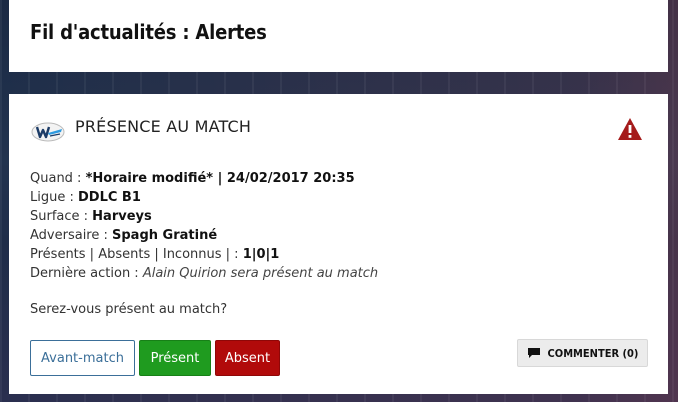 This screenshot has height=402, width=678. I want to click on counts-value: 1|0|1, so click(261, 254).